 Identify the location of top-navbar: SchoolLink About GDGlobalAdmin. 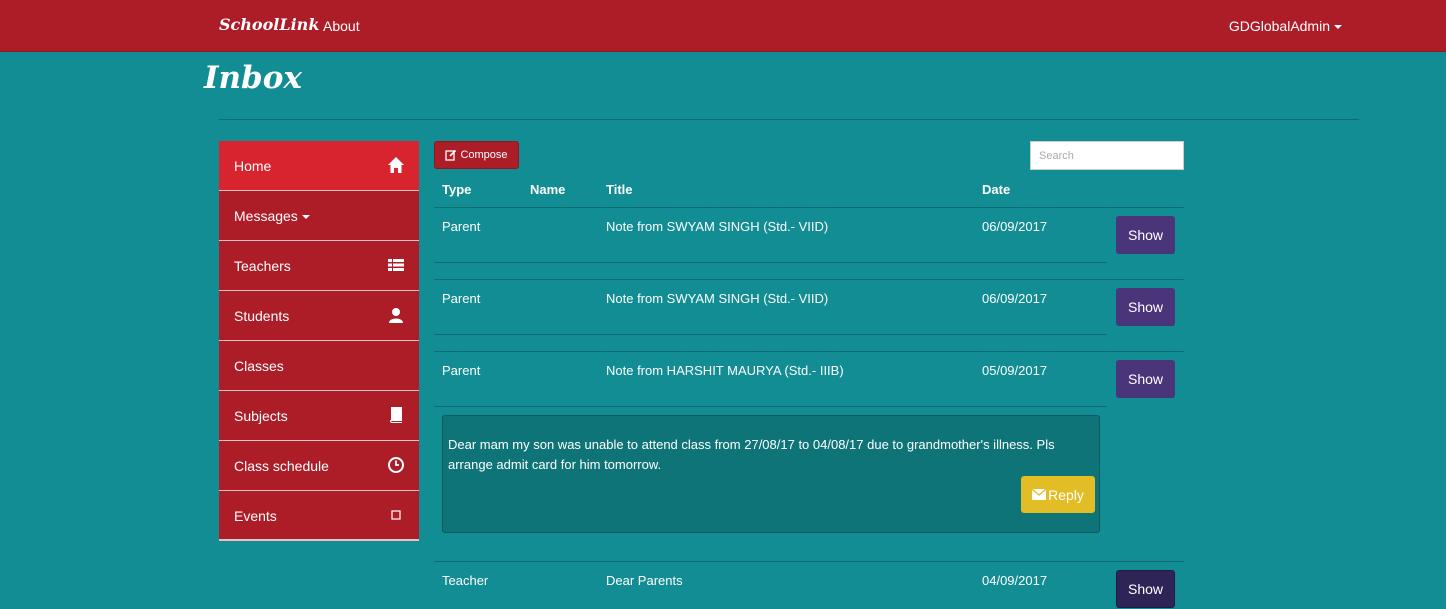
(723, 26).